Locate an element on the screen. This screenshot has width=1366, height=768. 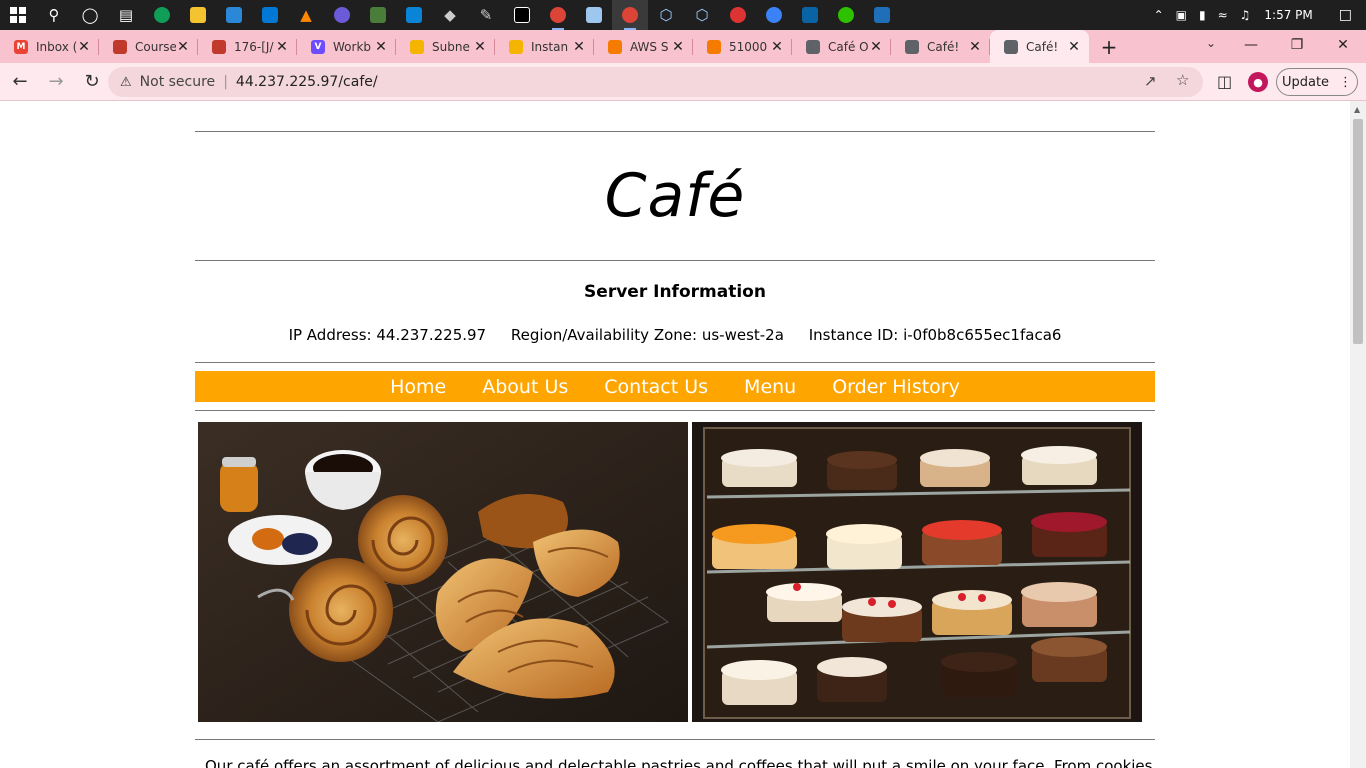
notepad-icon is located at coordinates (594, 15).